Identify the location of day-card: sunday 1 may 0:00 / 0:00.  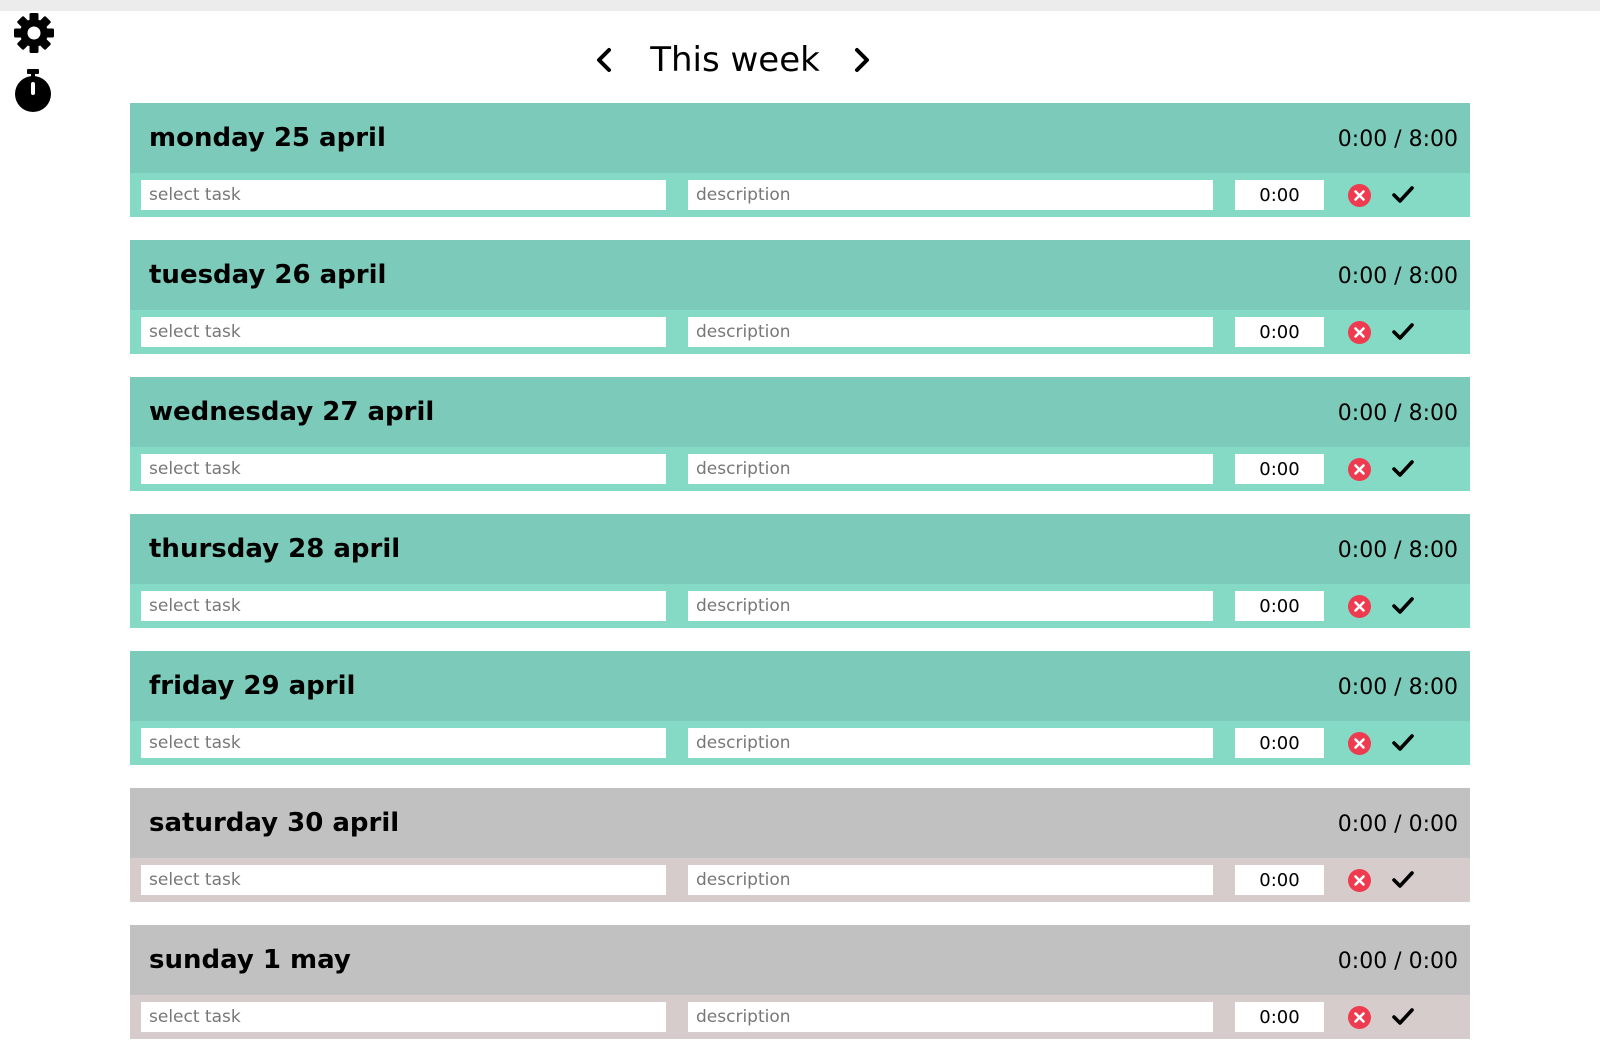
(800, 982).